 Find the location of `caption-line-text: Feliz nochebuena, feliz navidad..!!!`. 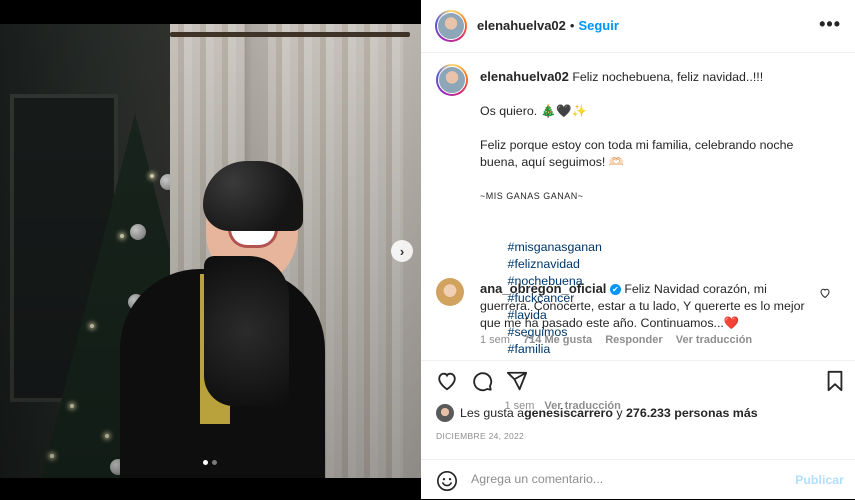

caption-line-text: Feliz nochebuena, feliz navidad..!!! is located at coordinates (668, 77).